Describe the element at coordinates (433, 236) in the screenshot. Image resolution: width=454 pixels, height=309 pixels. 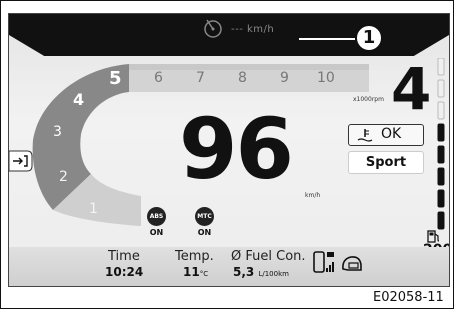
I see `fuel-pump-icon` at that location.